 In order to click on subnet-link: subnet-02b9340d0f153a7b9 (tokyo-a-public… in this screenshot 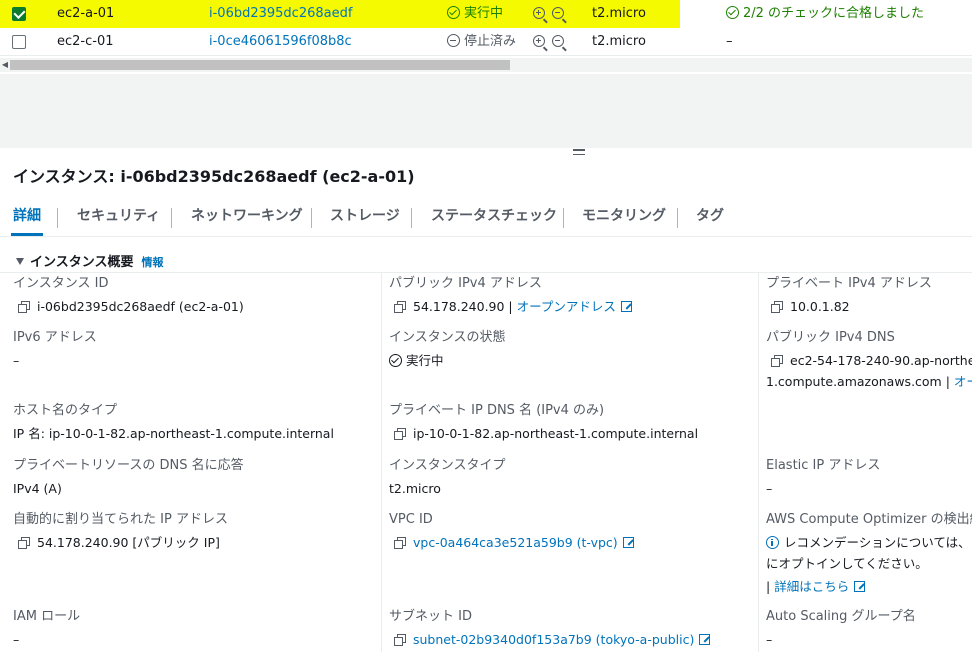, I will do `click(553, 639)`.